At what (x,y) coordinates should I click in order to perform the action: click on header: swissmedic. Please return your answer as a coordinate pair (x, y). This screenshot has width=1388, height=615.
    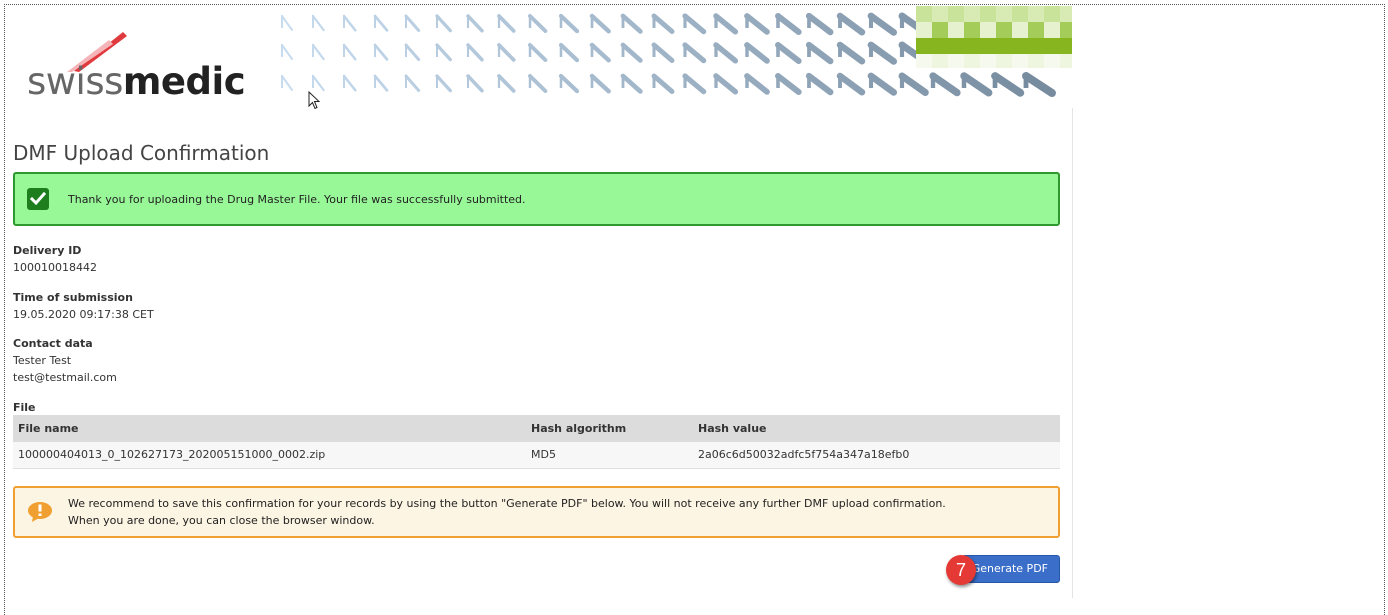
    Looking at the image, I should click on (539, 56).